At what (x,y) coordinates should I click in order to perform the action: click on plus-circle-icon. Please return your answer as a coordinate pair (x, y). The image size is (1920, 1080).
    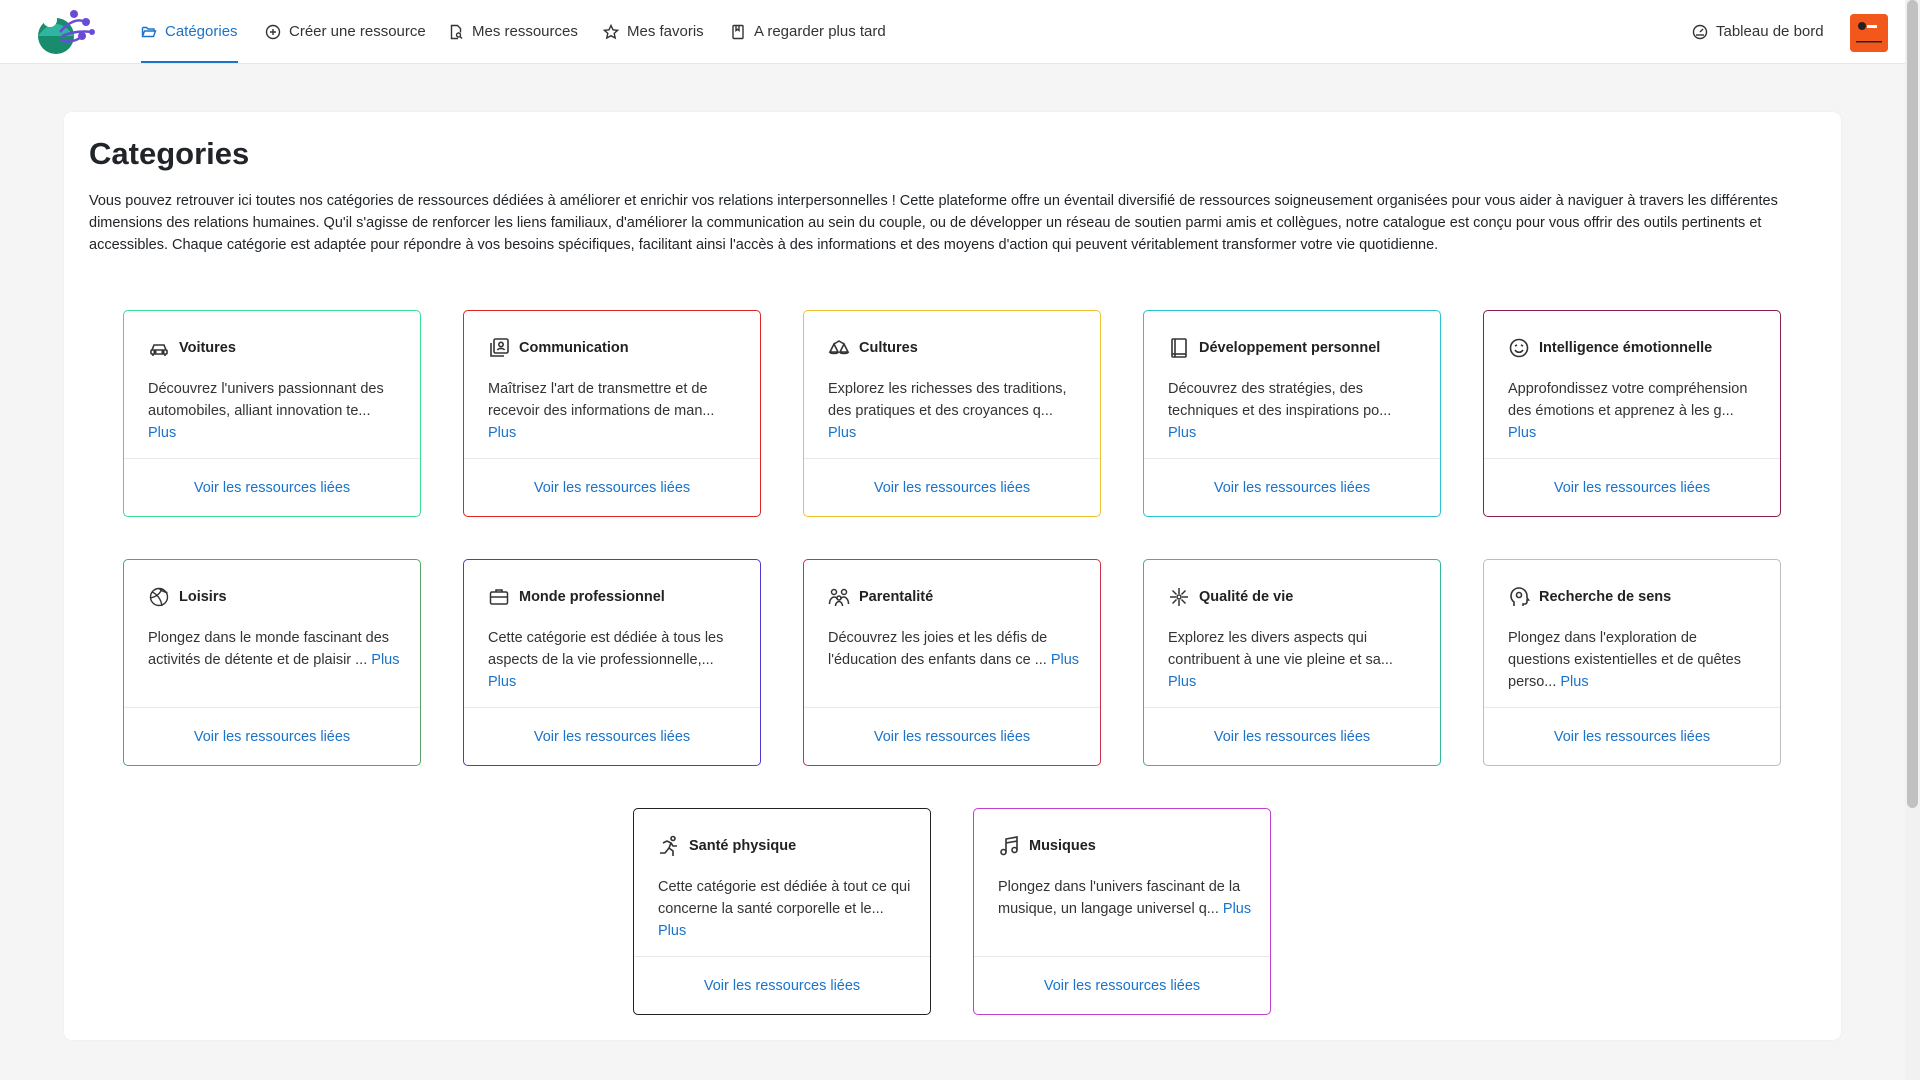
    Looking at the image, I should click on (273, 31).